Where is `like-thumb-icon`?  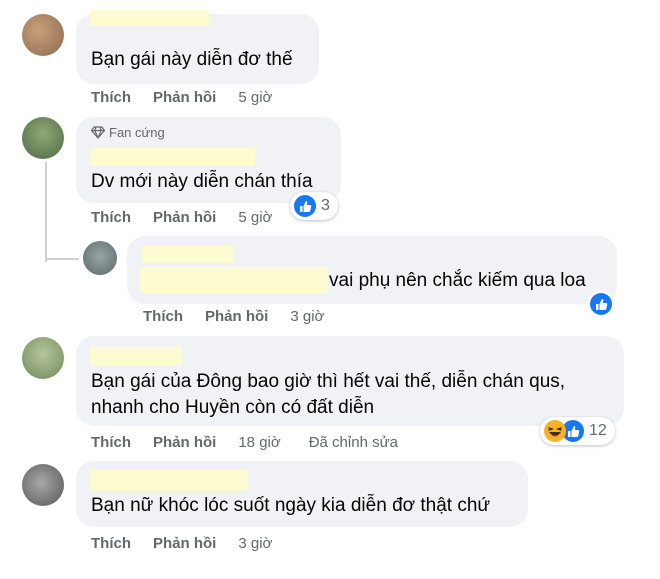
like-thumb-icon is located at coordinates (601, 304).